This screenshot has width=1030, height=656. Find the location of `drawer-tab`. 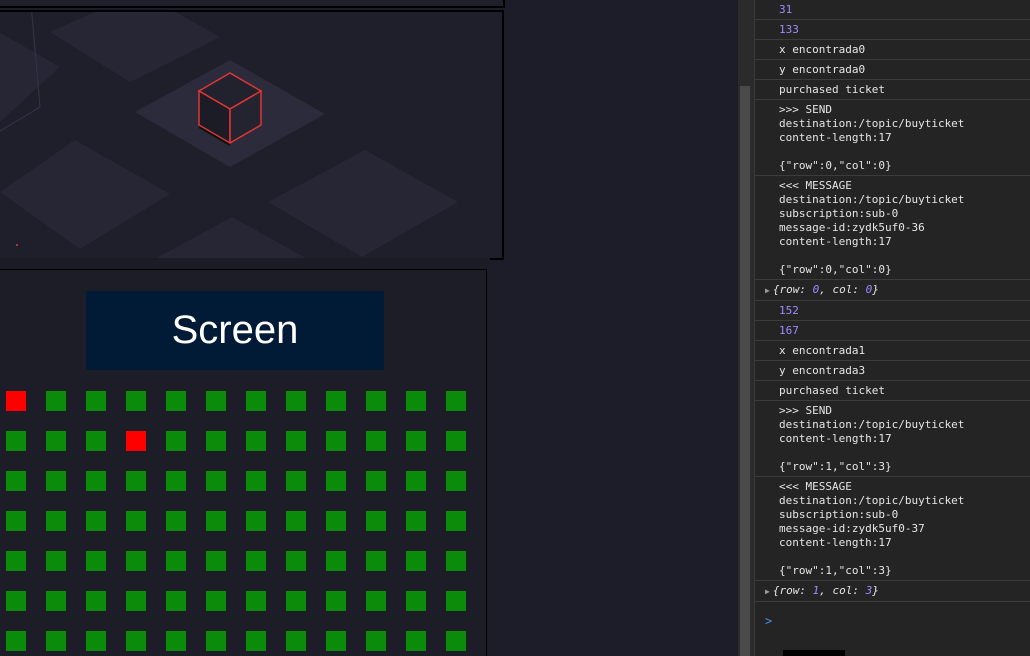

drawer-tab is located at coordinates (814, 653).